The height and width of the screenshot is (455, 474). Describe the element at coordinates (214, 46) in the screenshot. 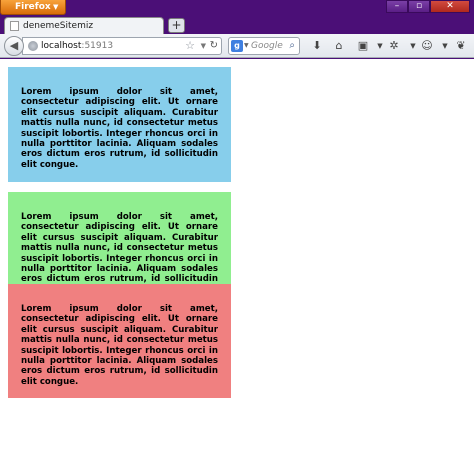

I see `reload-icon: ↻` at that location.